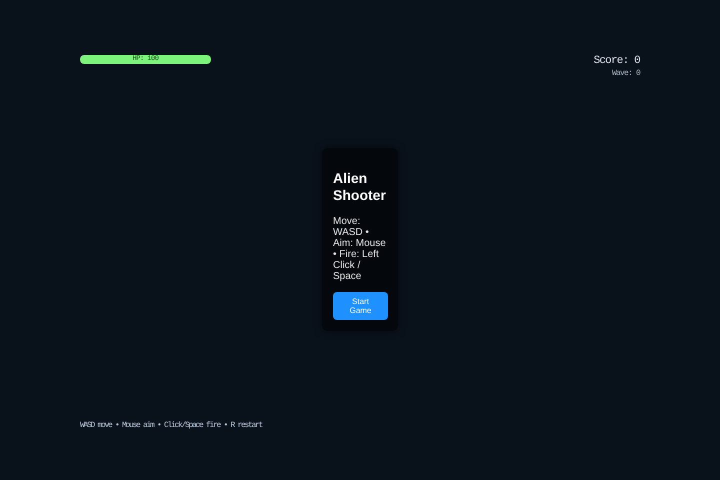 This screenshot has height=480, width=720. I want to click on start-game-button: Start Game, so click(360, 306).